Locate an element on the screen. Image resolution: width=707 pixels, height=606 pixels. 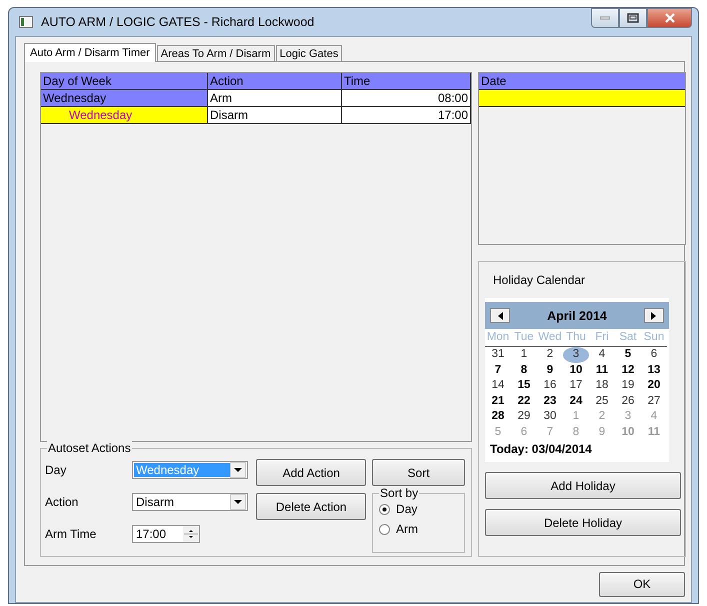
calendar-day: 13 is located at coordinates (654, 370).